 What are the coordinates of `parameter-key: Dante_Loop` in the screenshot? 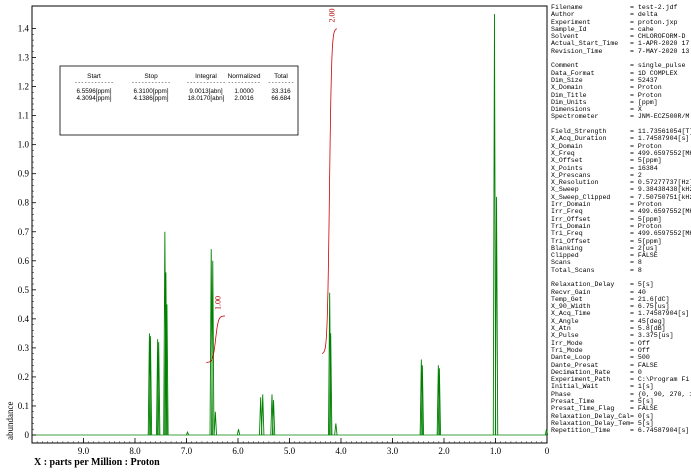 It's located at (571, 358).